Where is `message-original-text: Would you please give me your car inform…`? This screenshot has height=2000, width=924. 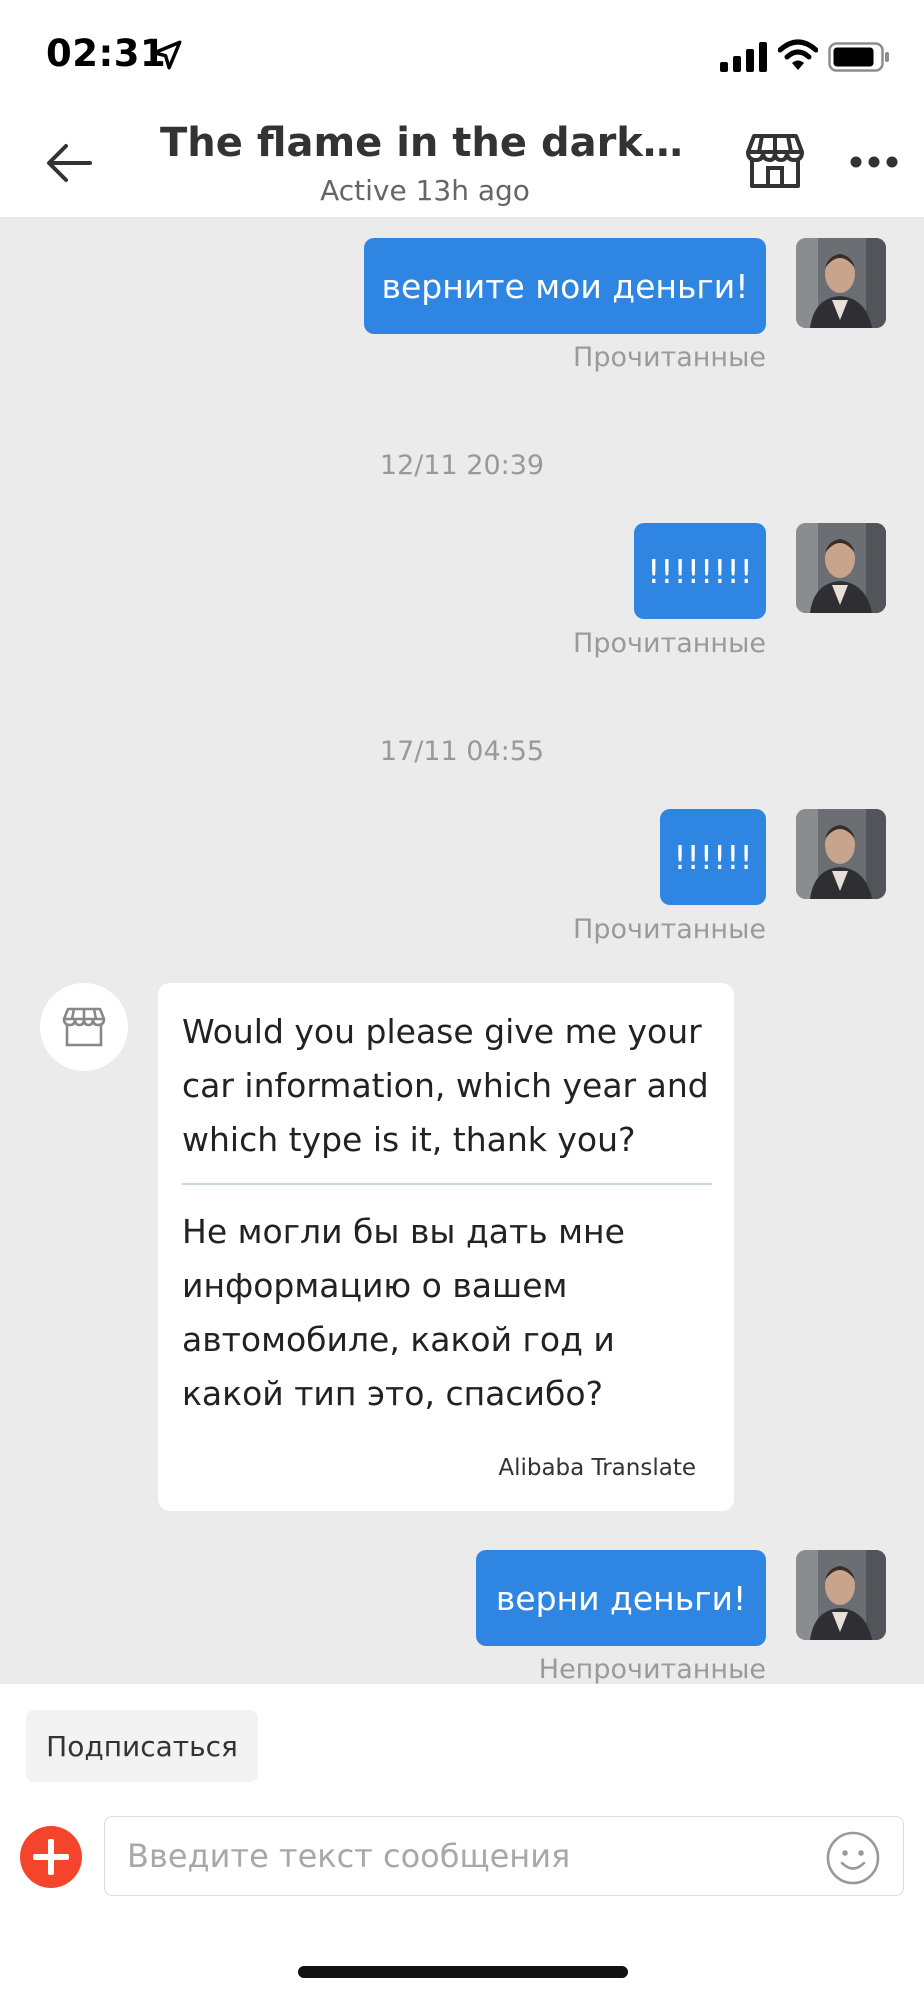
message-original-text: Would you please give me your car inform… is located at coordinates (445, 1085).